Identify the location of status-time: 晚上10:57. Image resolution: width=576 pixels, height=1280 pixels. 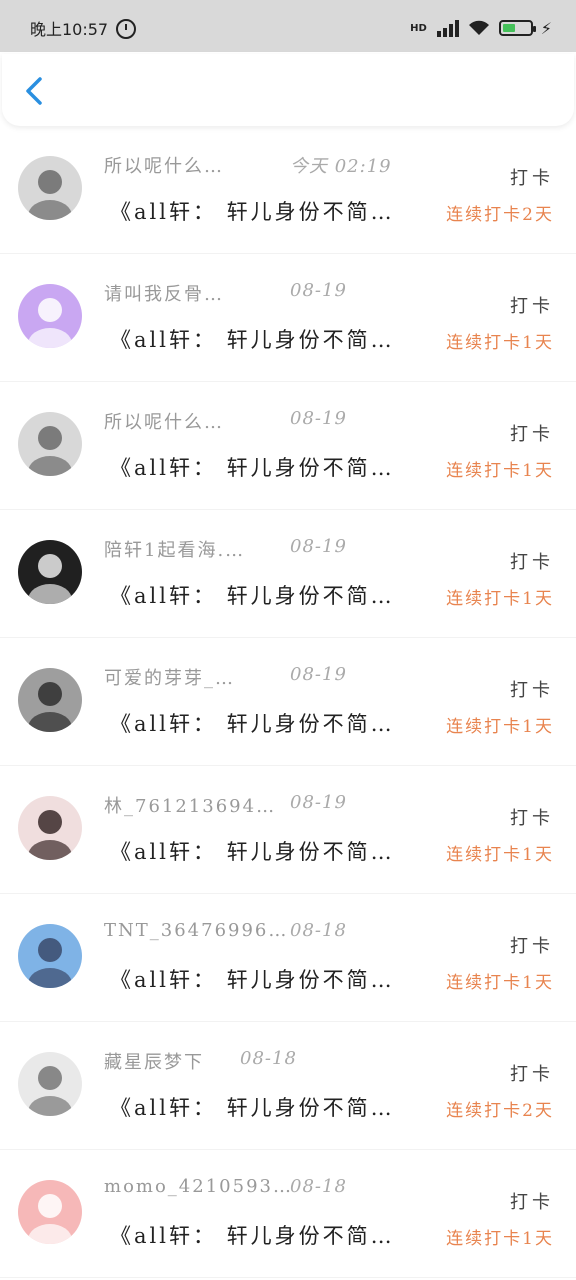
(83, 28).